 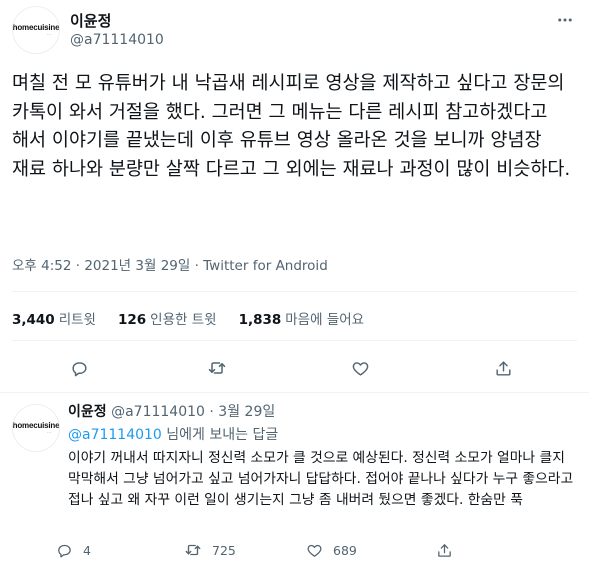 What do you see at coordinates (224, 550) in the screenshot?
I see `reply-retweets-count: 725` at bounding box center [224, 550].